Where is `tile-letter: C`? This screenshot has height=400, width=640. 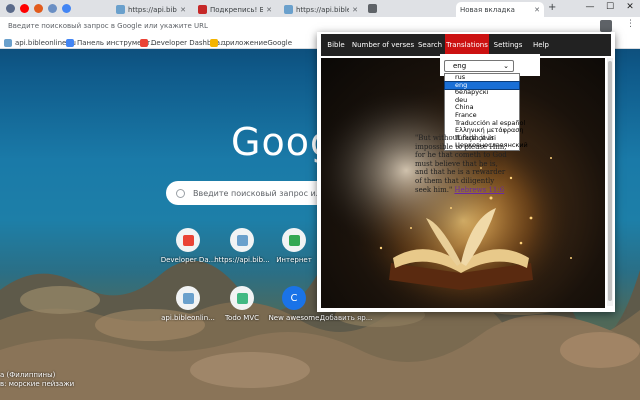 tile-letter: C is located at coordinates (294, 298).